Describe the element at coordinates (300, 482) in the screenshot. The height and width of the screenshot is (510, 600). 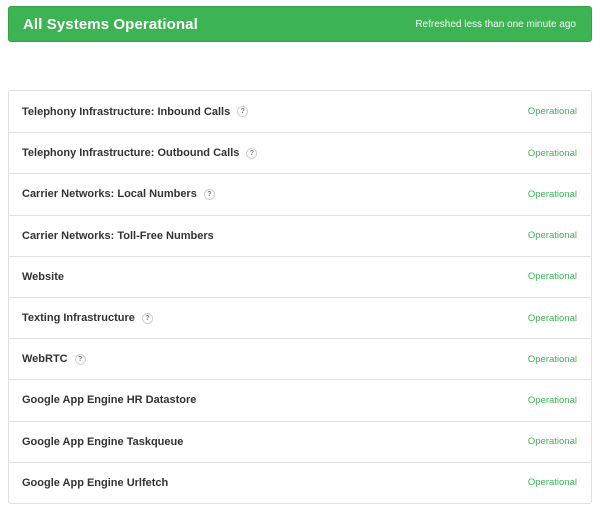
I see `component-row: Google App Engine Urlfetch Operational` at that location.